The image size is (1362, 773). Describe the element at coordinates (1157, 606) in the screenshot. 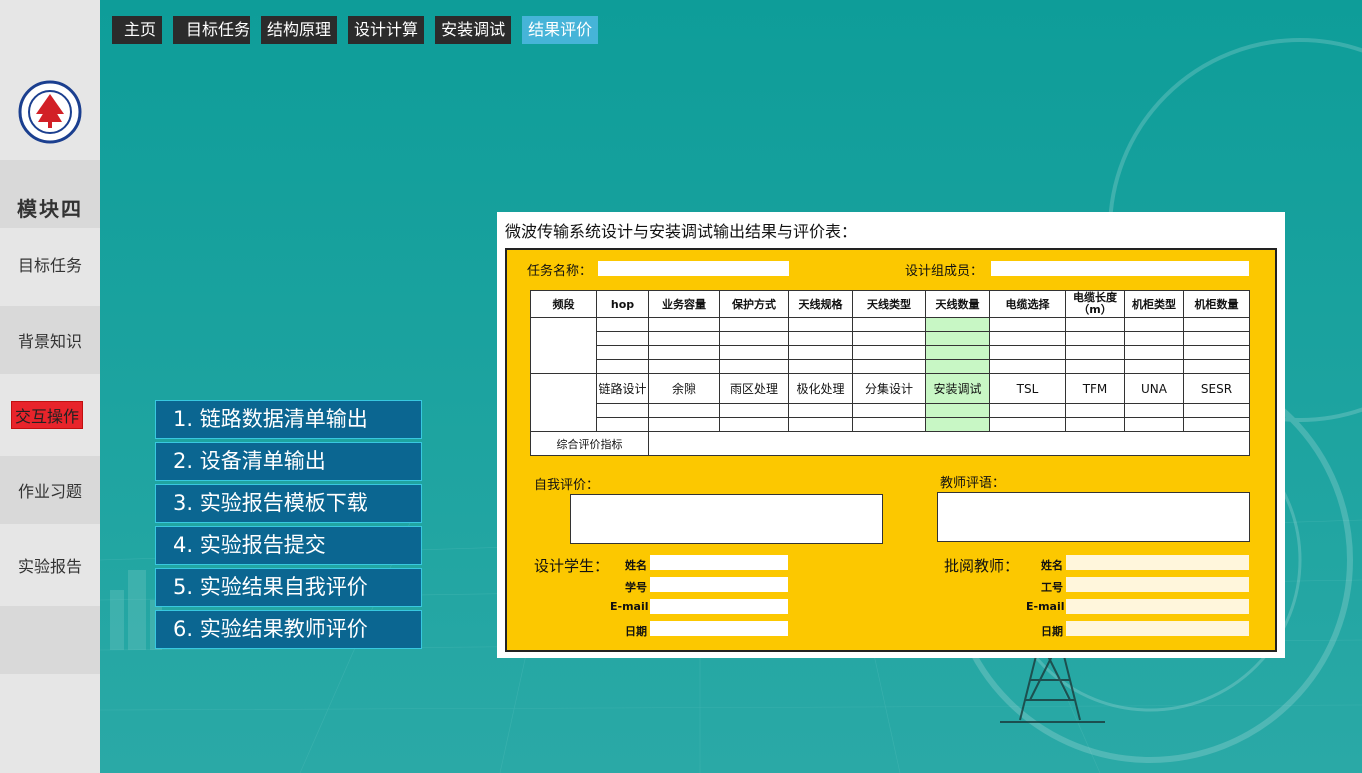

I see `teacher-email-input` at that location.